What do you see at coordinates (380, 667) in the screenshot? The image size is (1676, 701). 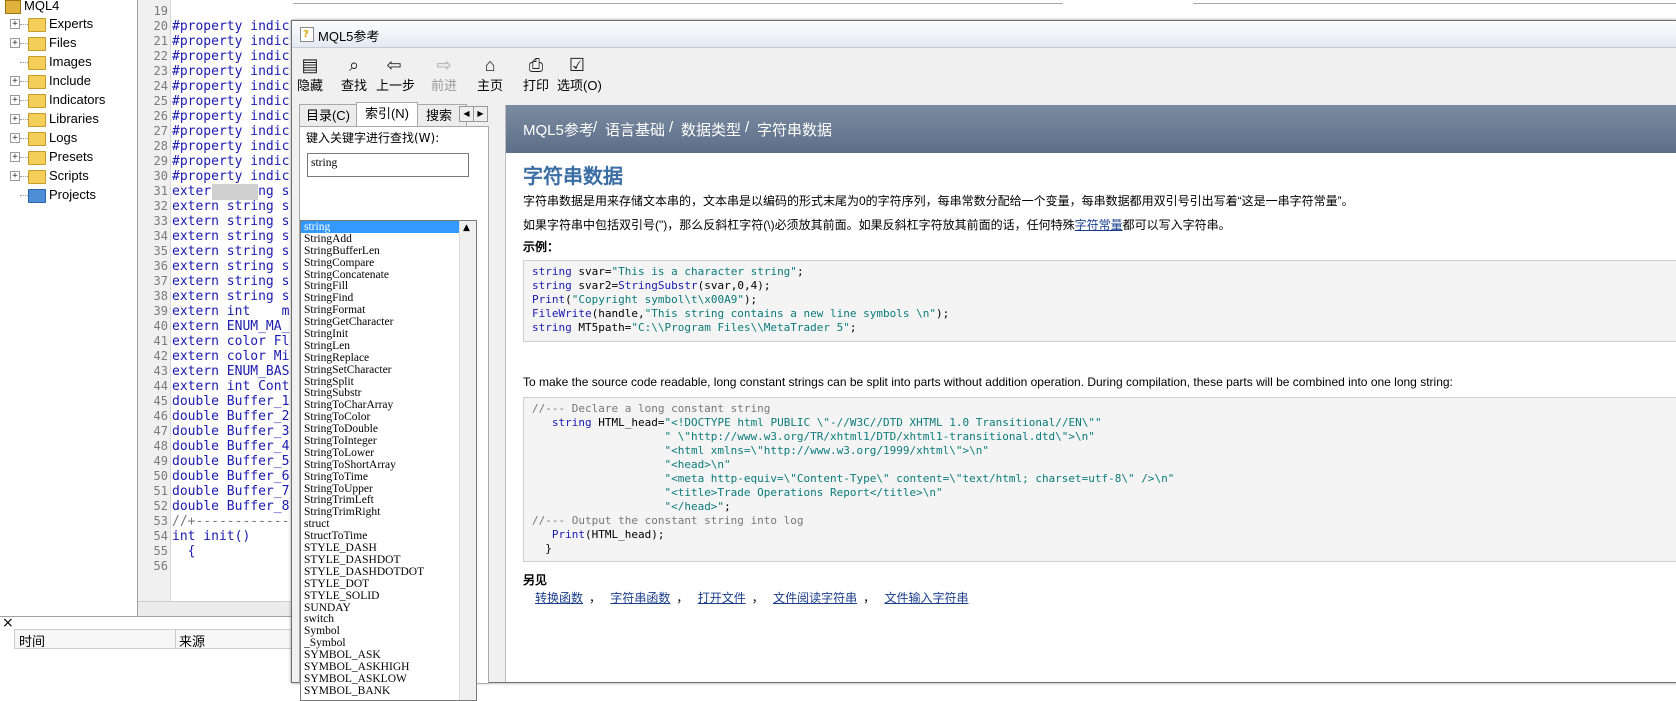 I see `index-item: SYMBOL_ASKHIGH` at bounding box center [380, 667].